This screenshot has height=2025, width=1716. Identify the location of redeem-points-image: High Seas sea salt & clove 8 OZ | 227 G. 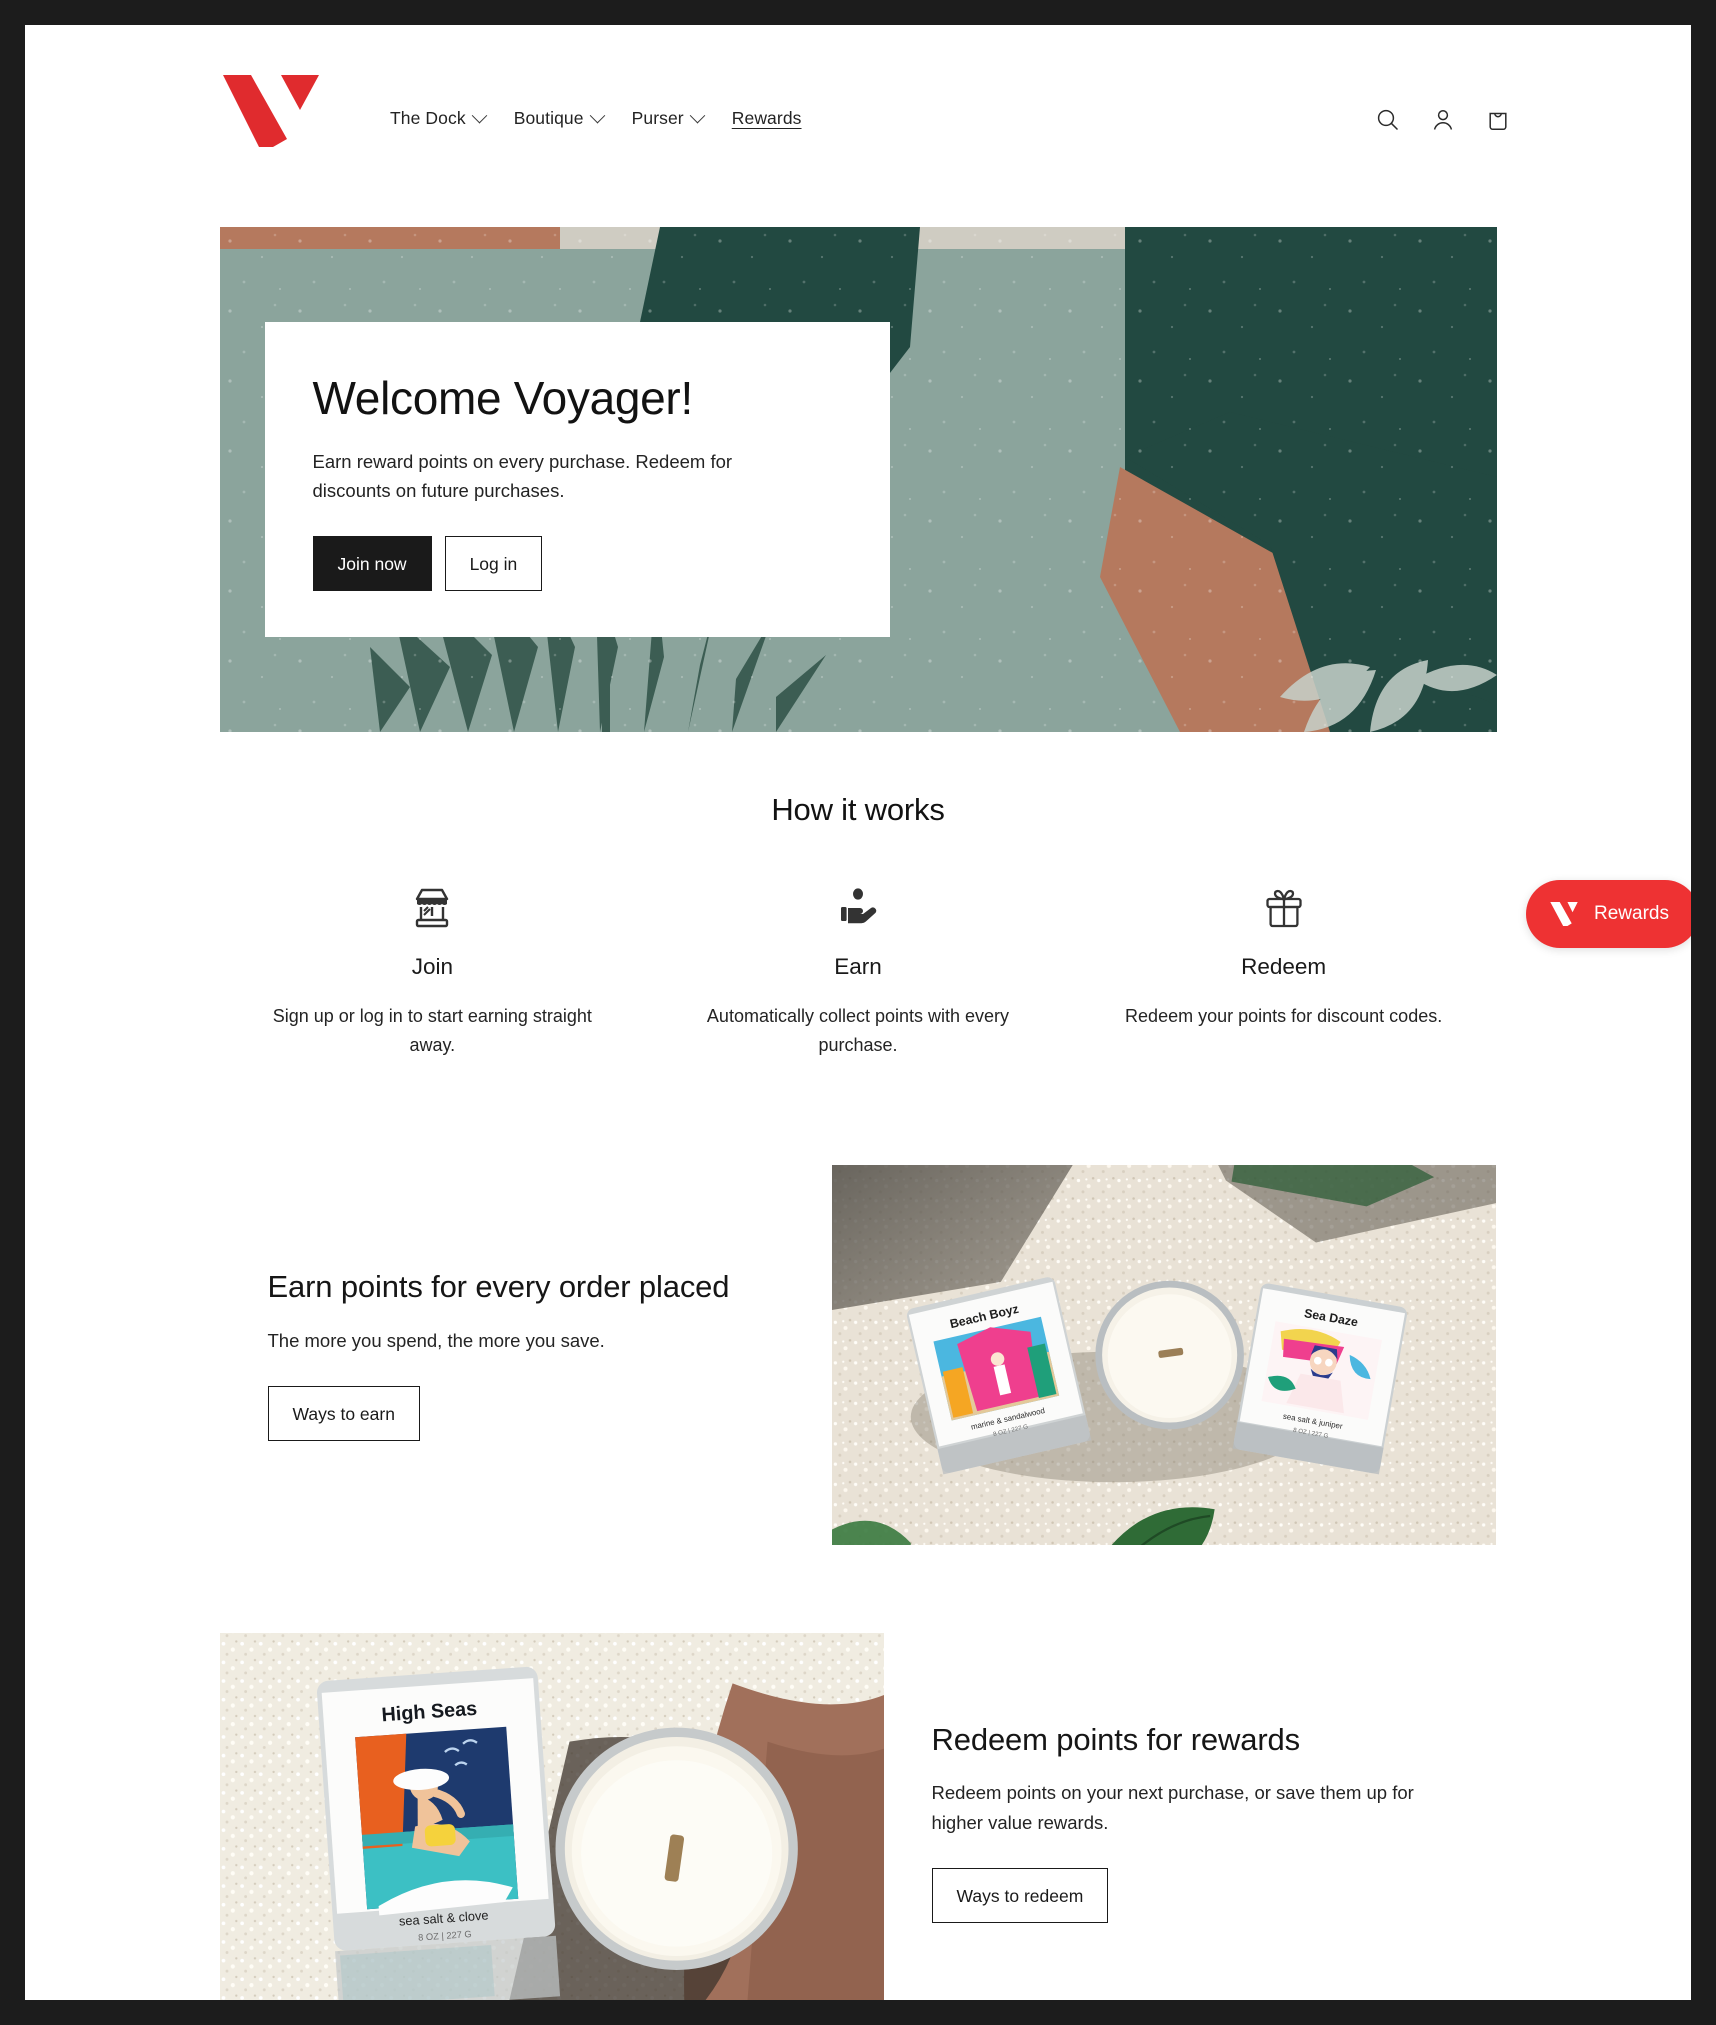
(551, 1816).